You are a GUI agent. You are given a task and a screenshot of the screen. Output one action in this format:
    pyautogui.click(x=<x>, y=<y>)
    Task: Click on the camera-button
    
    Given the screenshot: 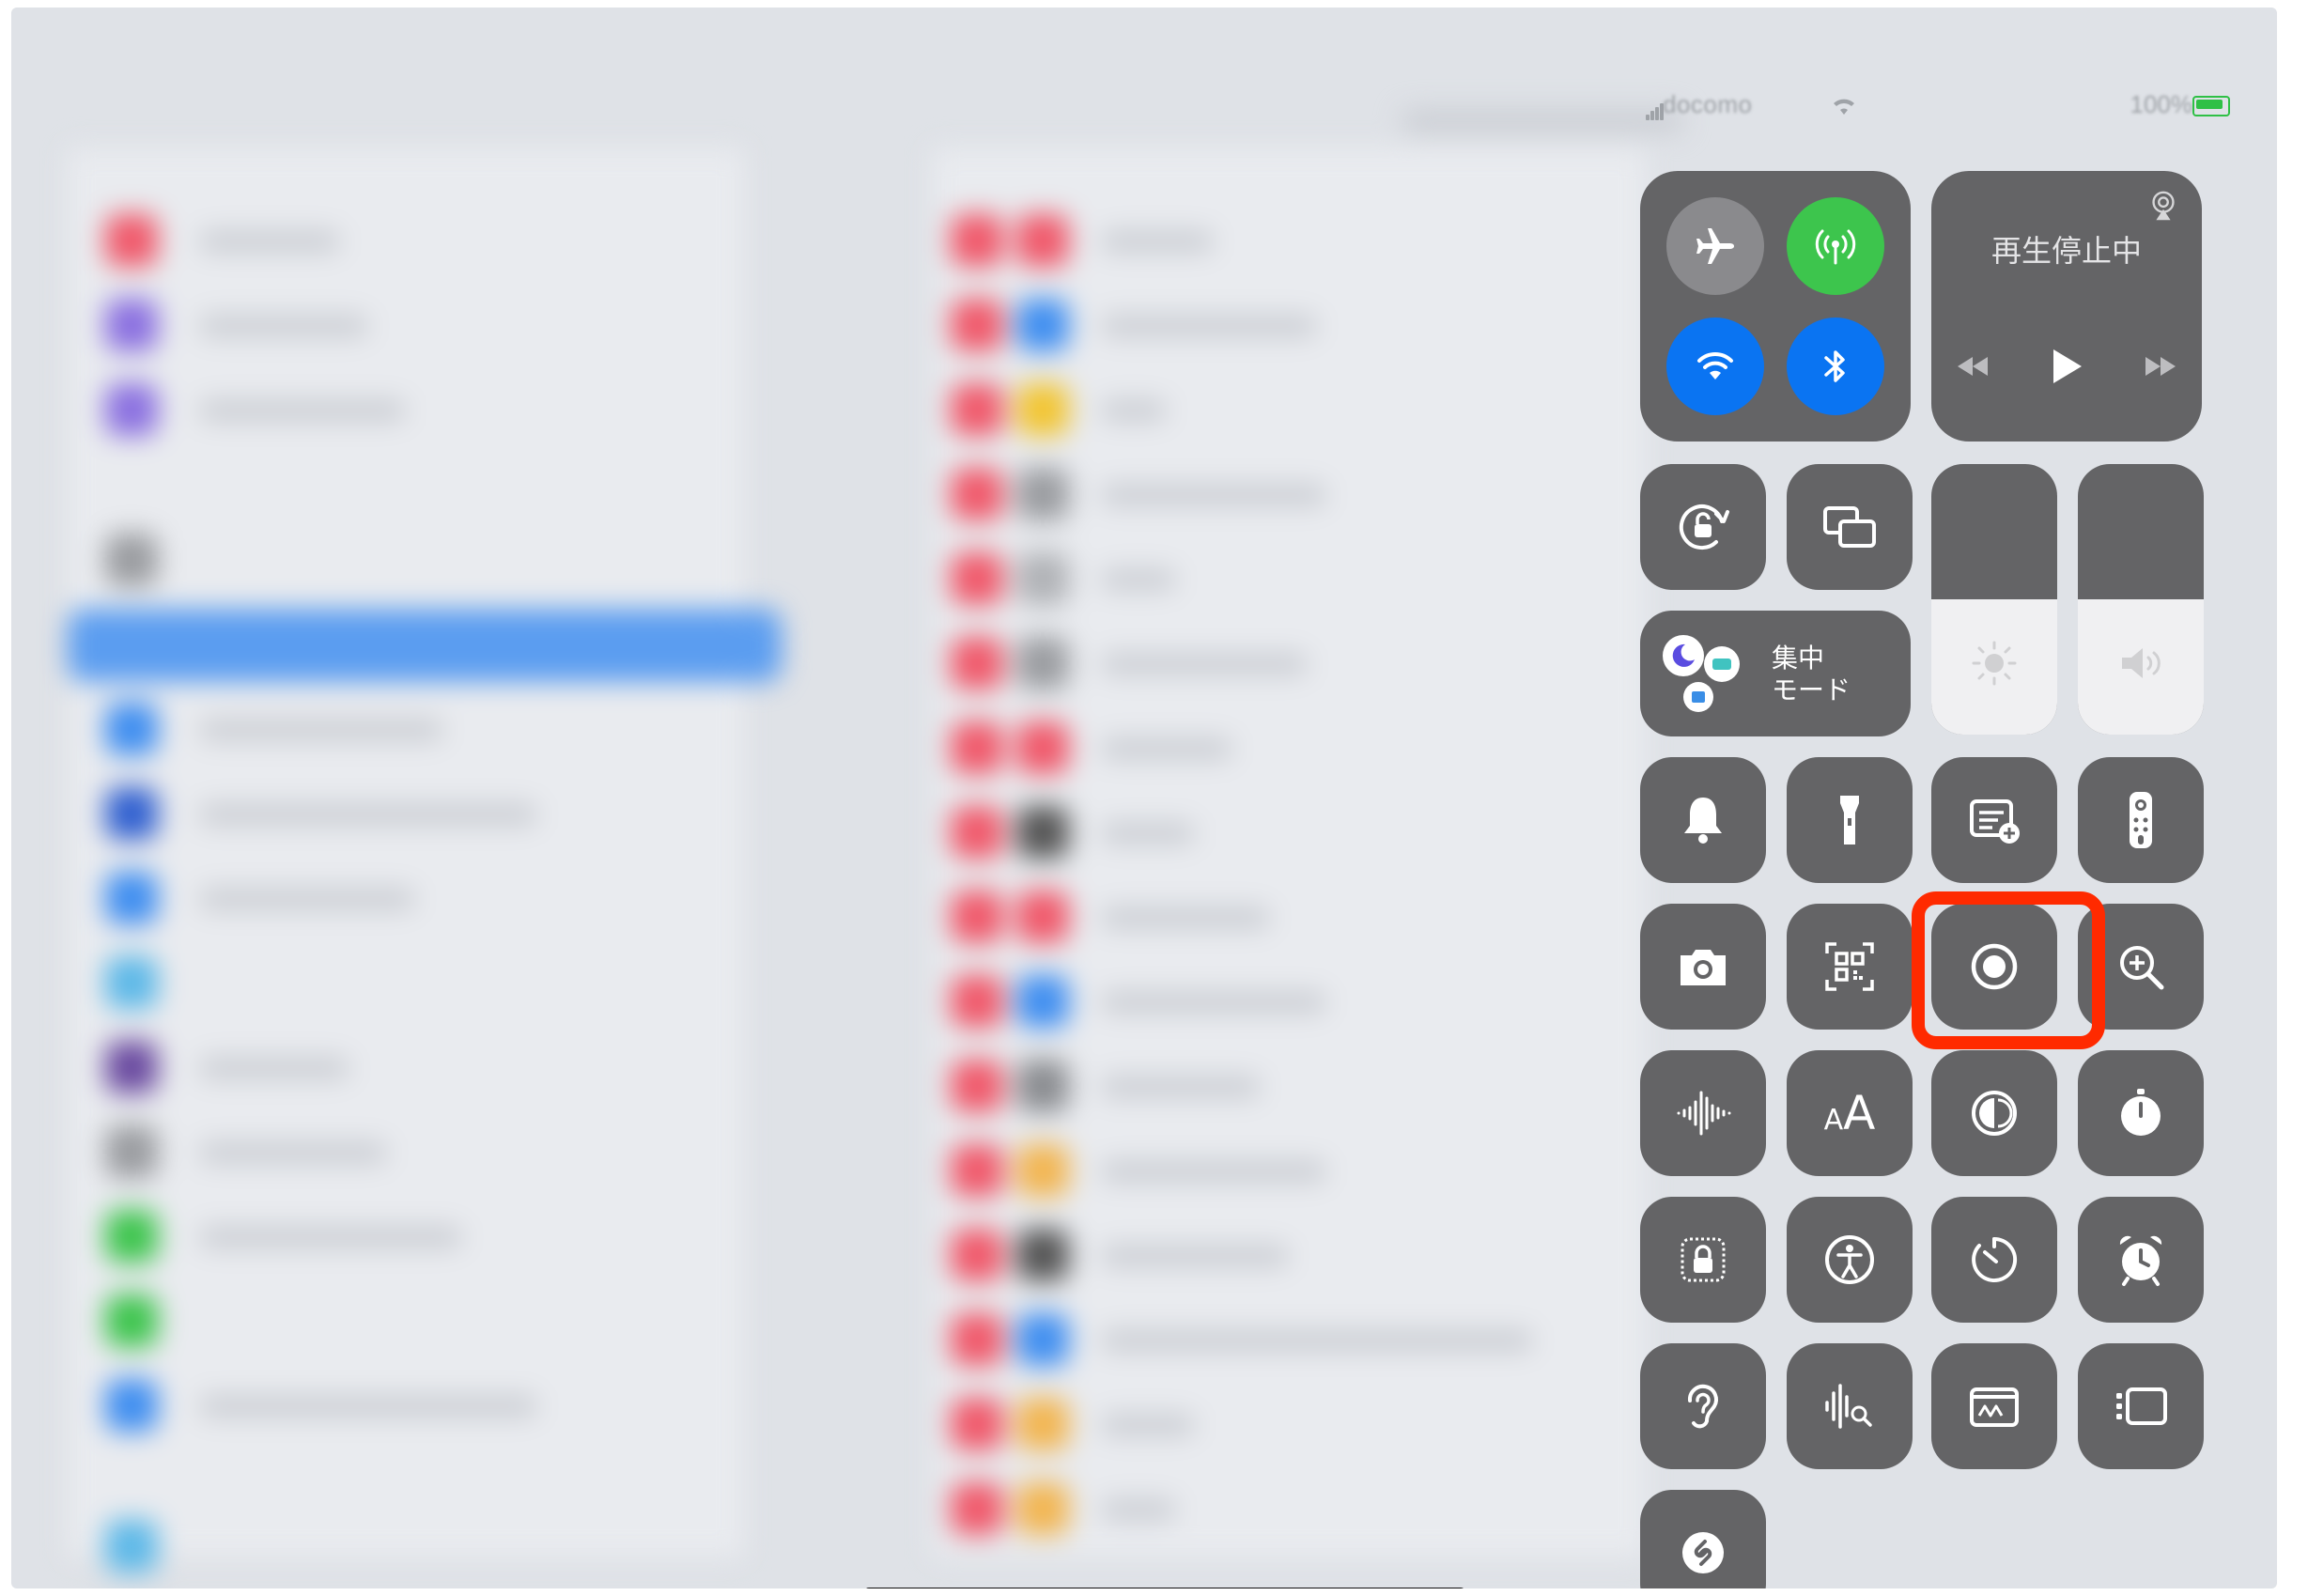 What is the action you would take?
    pyautogui.click(x=1703, y=967)
    